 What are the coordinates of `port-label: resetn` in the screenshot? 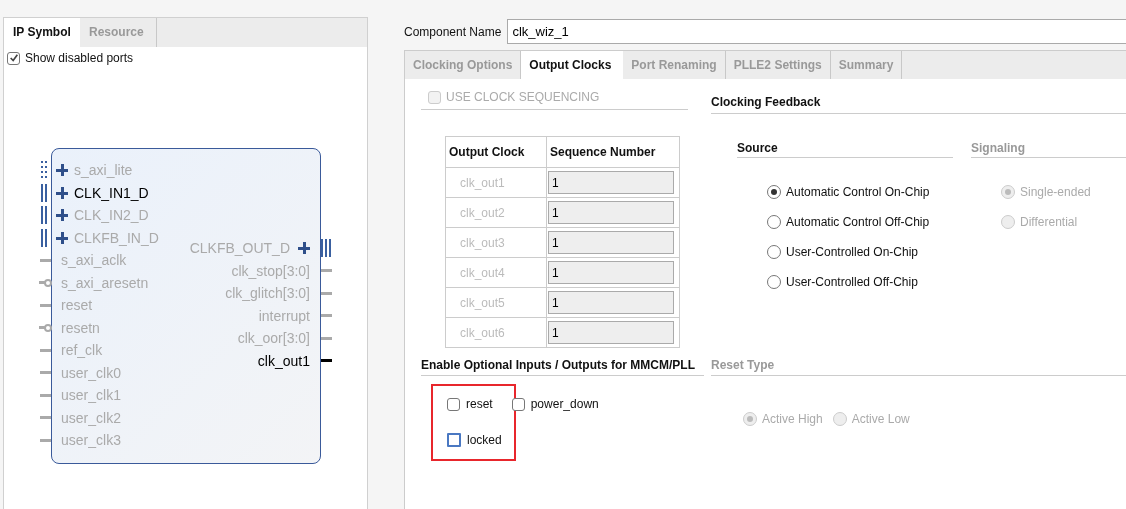 It's located at (80, 327).